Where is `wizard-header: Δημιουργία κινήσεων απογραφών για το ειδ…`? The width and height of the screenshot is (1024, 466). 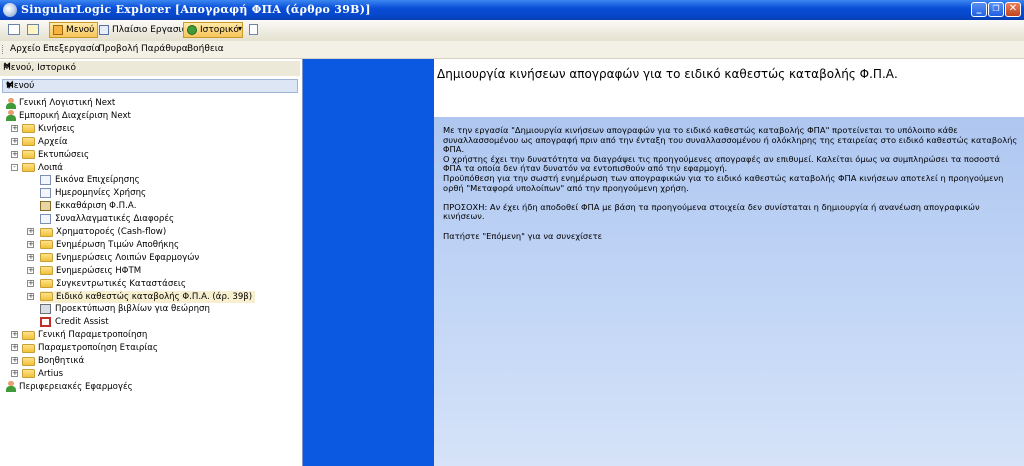
wizard-header: Δημιουργία κινήσεων απογραφών για το ειδ… is located at coordinates (729, 88).